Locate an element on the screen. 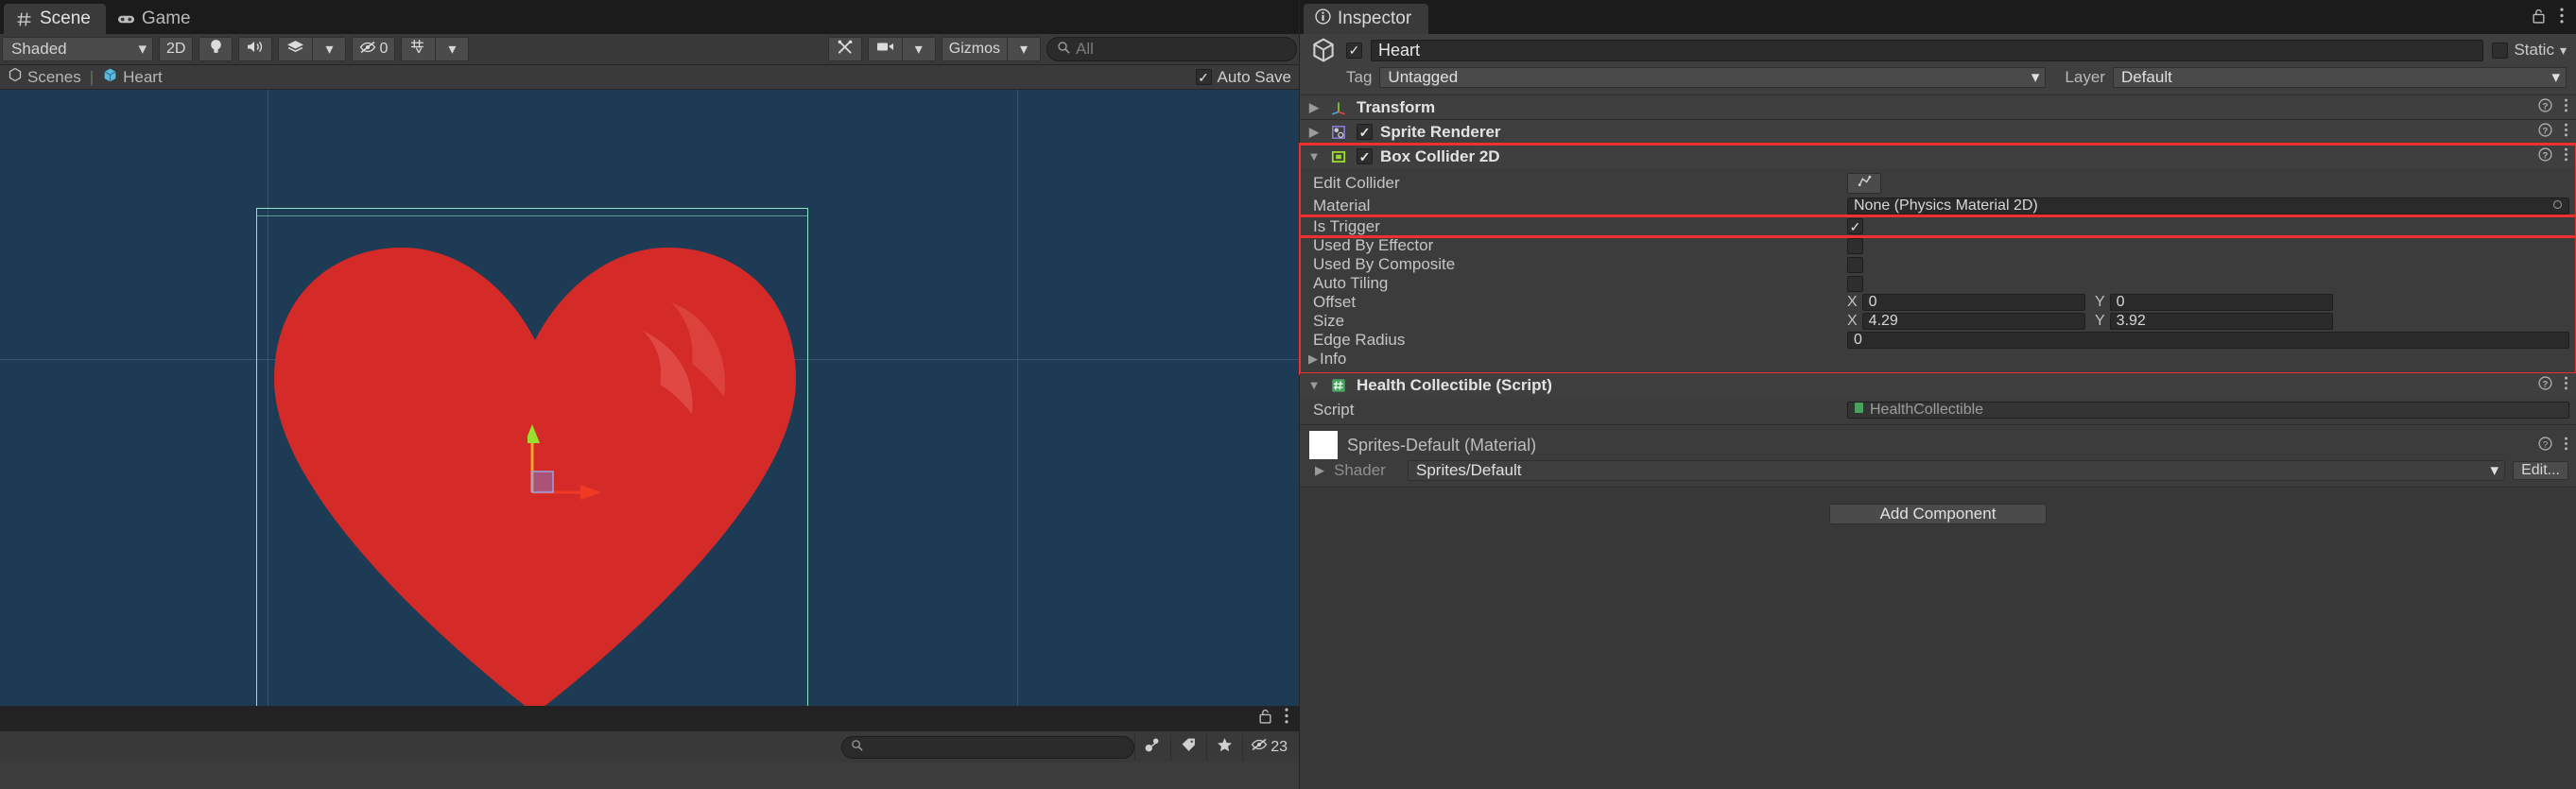  audio-mixer-button is located at coordinates (1152, 747).